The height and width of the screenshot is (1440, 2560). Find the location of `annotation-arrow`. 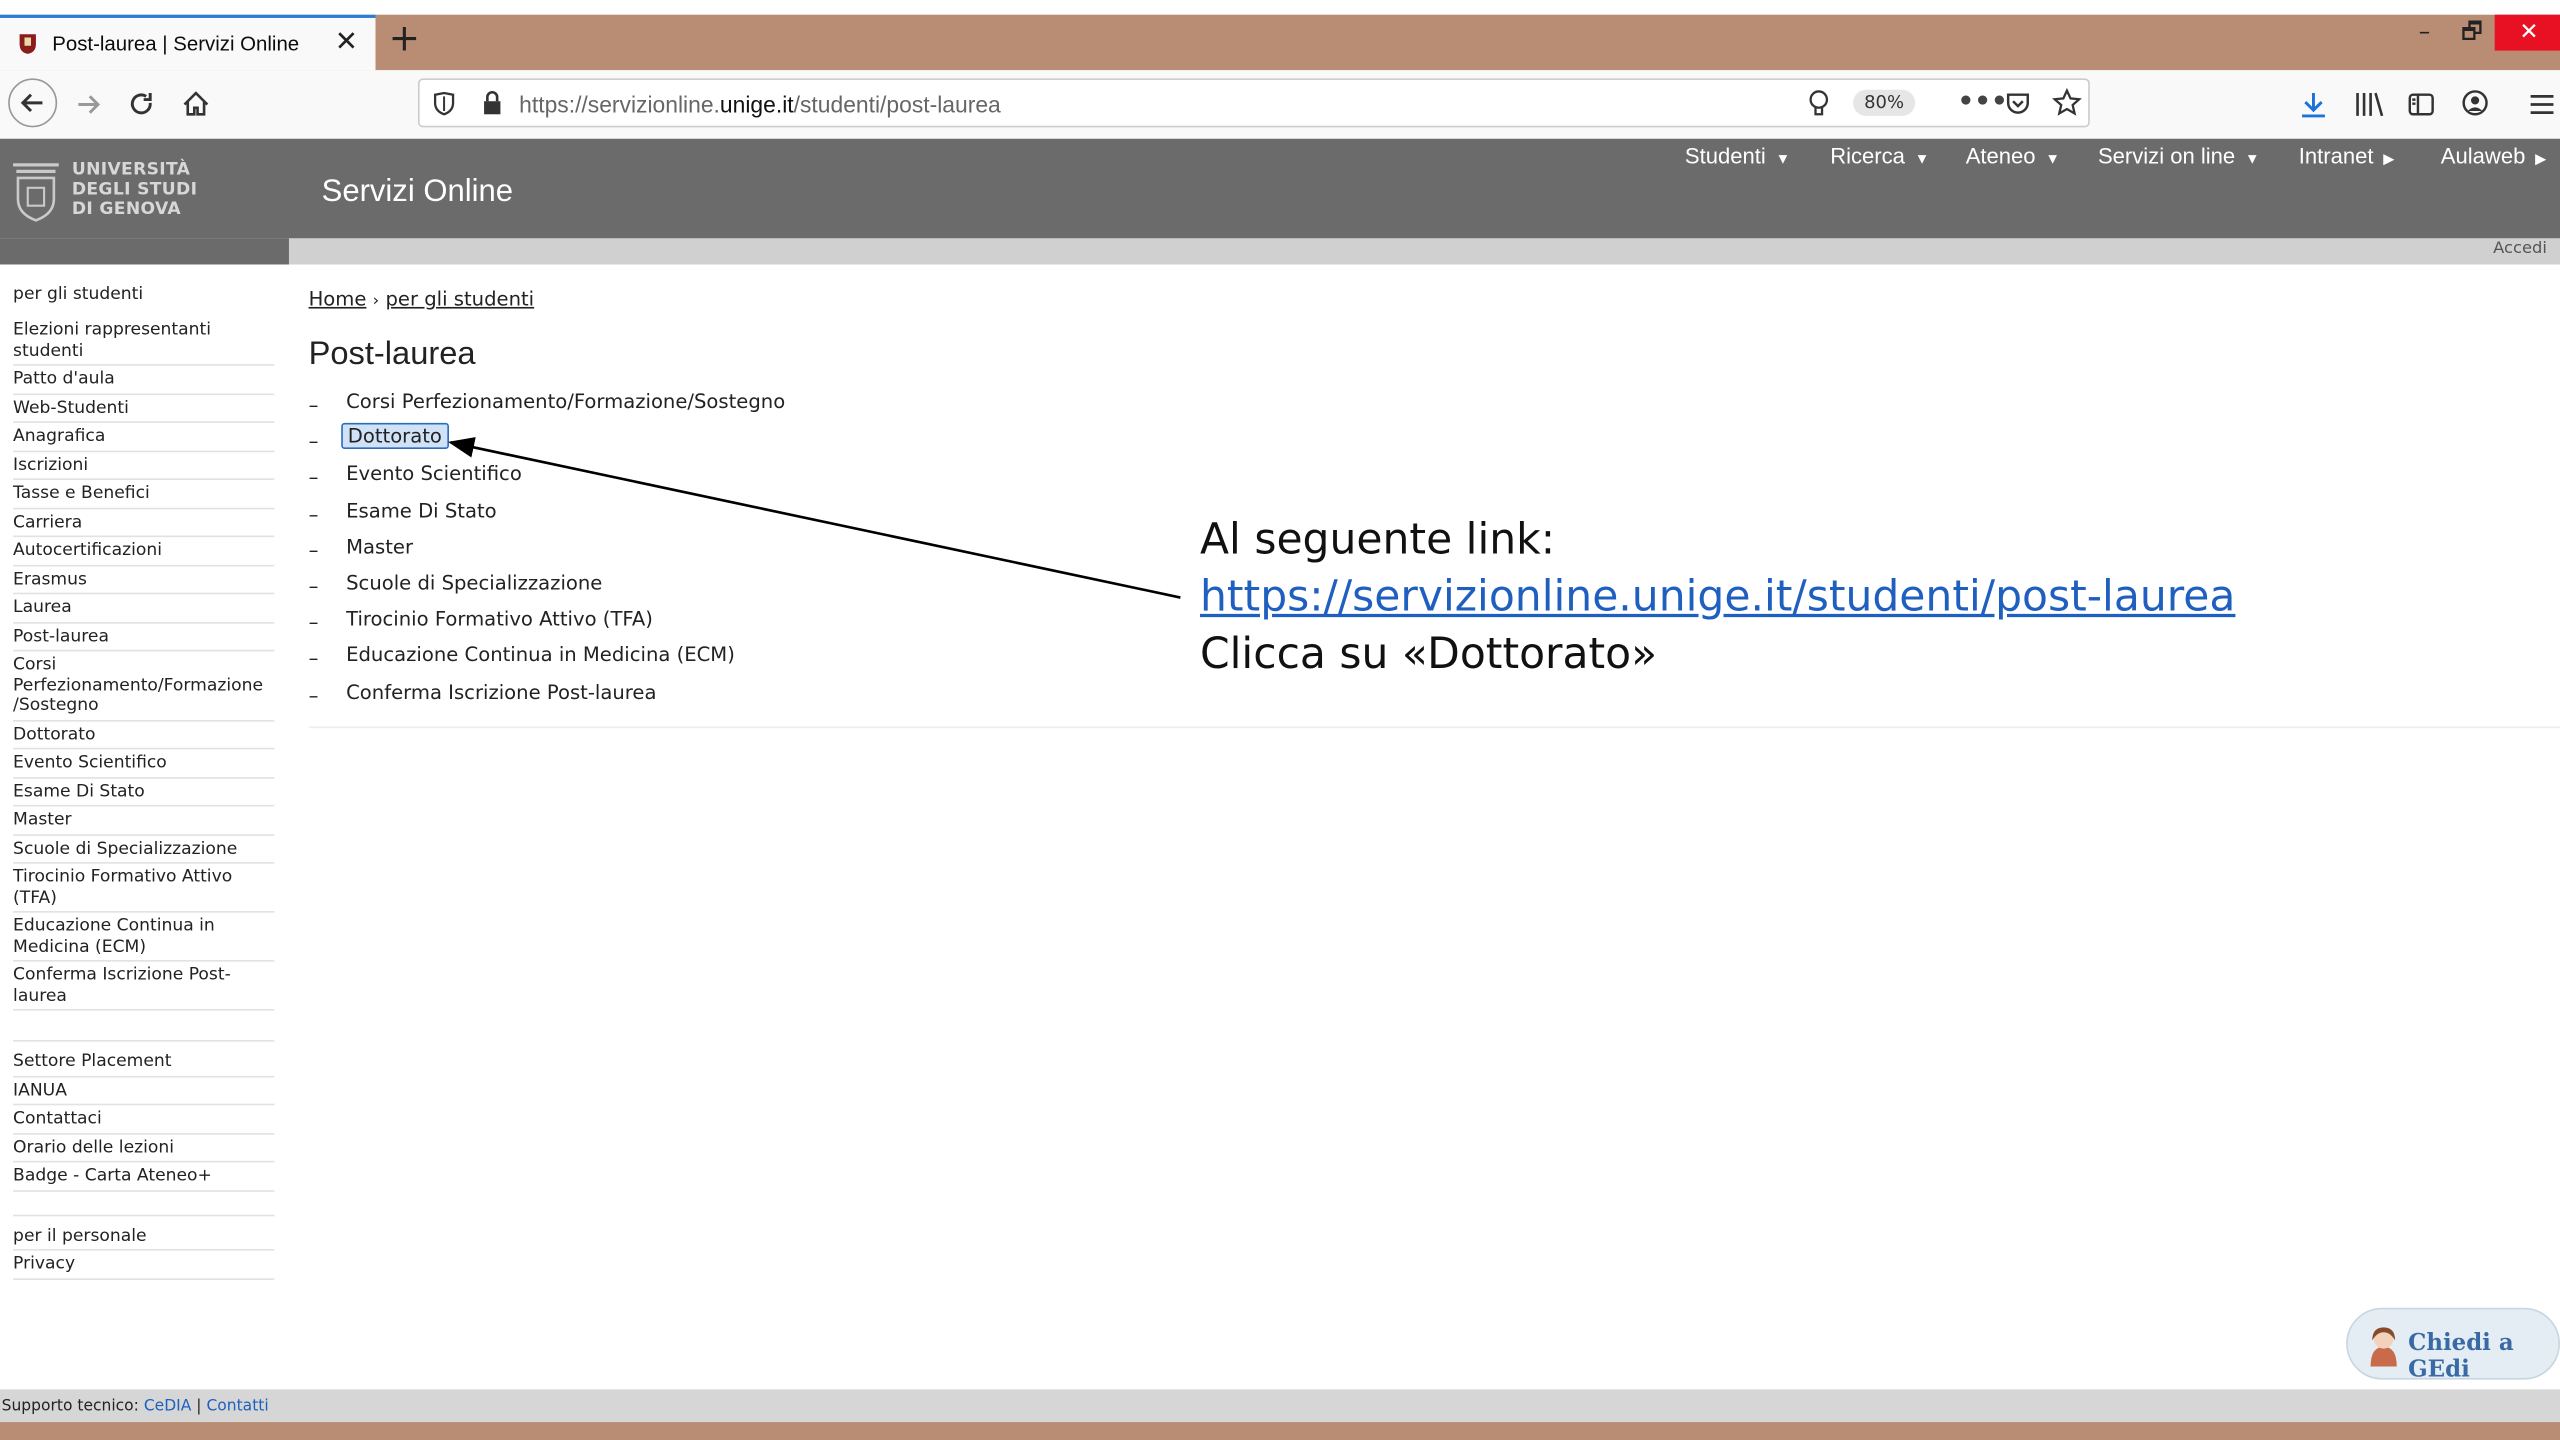

annotation-arrow is located at coordinates (814, 518).